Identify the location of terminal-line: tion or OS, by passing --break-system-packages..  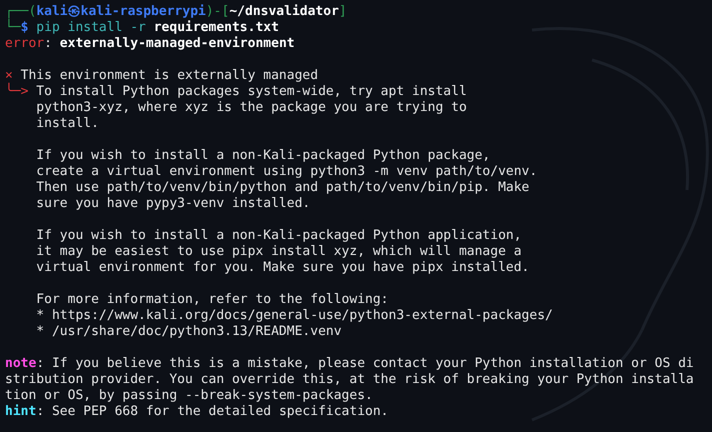
(189, 396).